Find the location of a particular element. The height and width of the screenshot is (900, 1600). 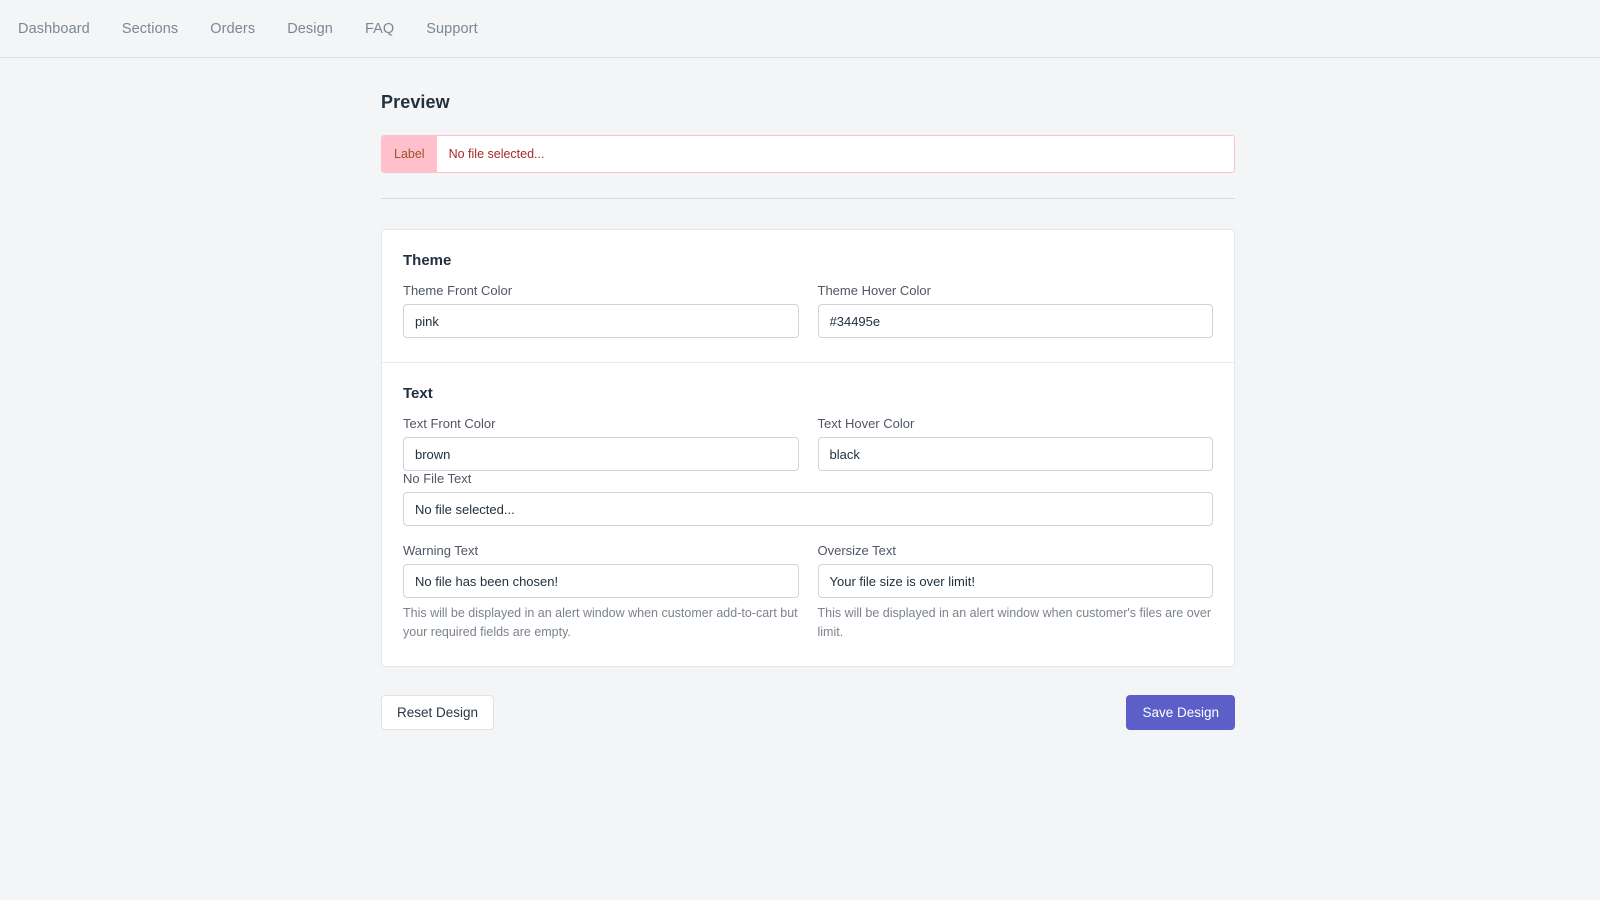

form-actions: Reset Design Save Design is located at coordinates (808, 712).